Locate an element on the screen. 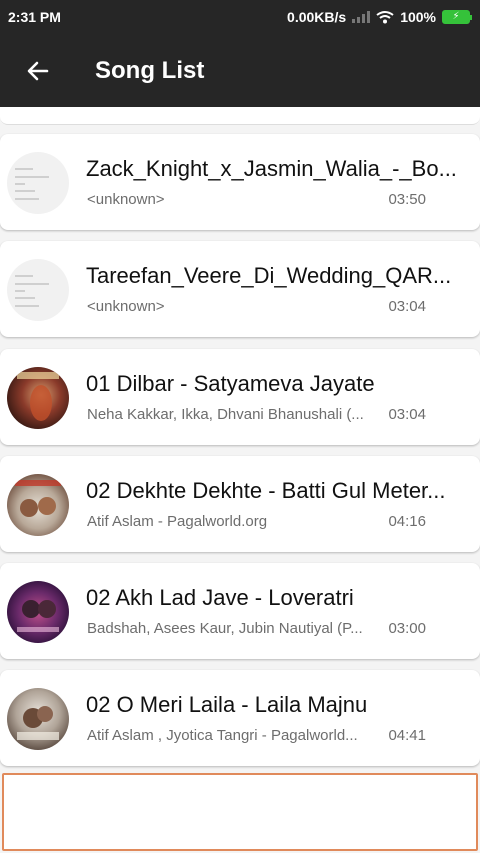  song-title: 01 Dilbar - Satyameva Jayate is located at coordinates (230, 383).